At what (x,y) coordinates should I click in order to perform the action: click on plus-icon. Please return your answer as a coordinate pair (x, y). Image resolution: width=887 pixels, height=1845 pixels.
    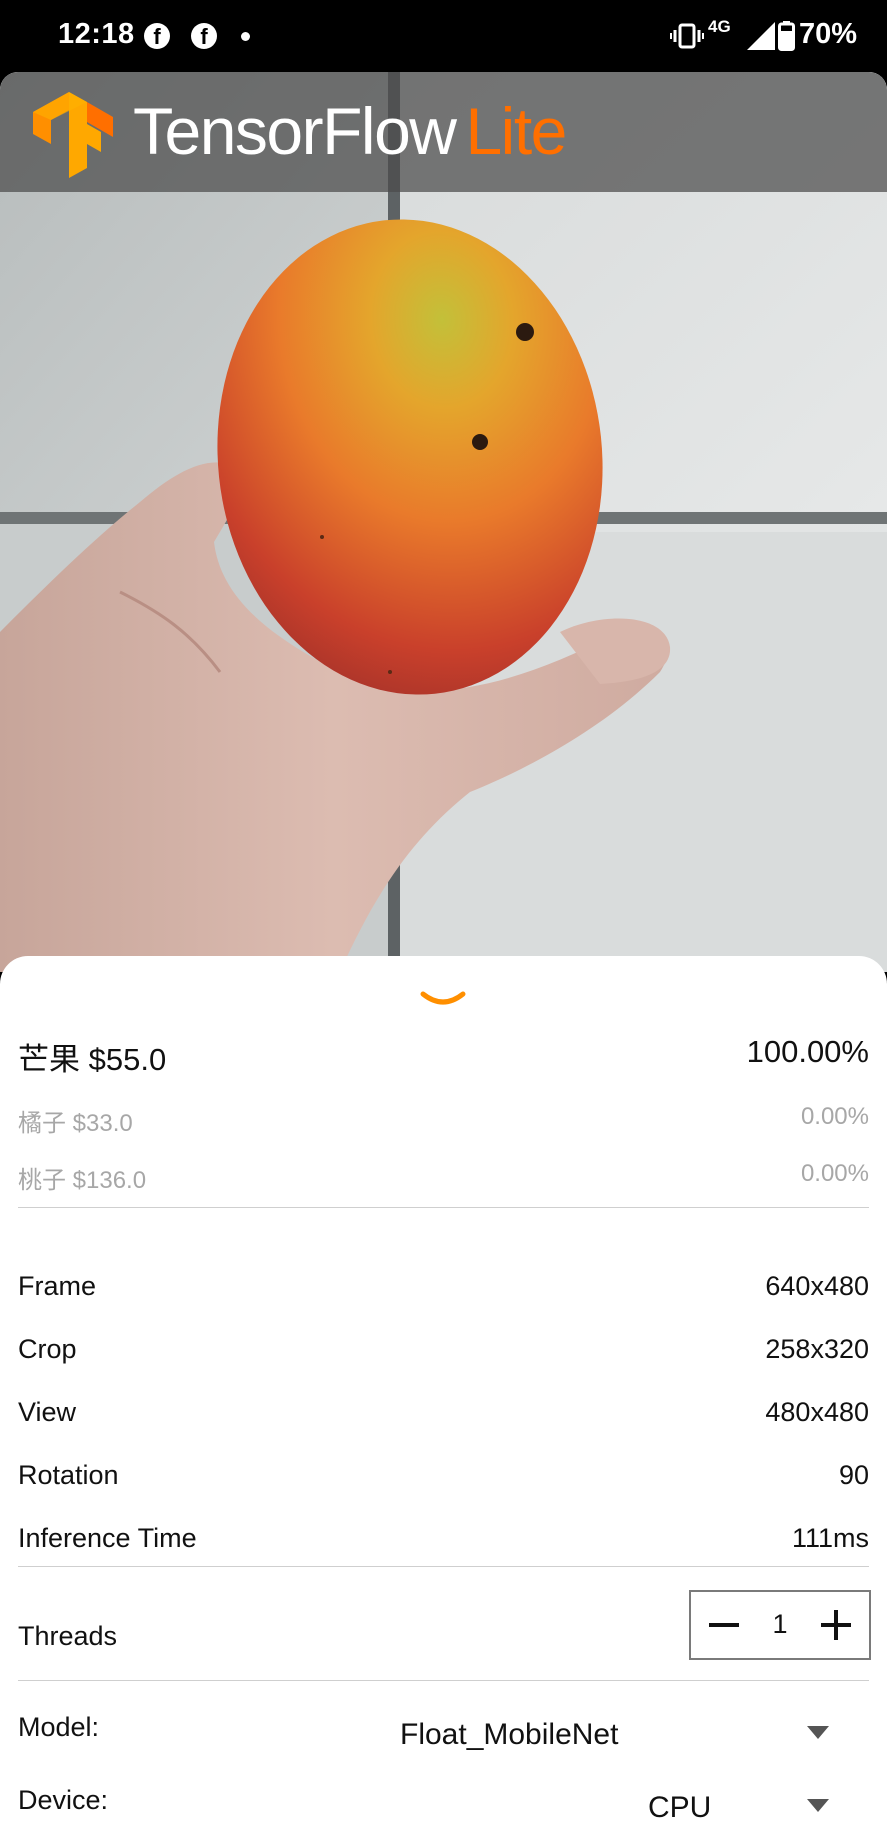
    Looking at the image, I should click on (836, 1625).